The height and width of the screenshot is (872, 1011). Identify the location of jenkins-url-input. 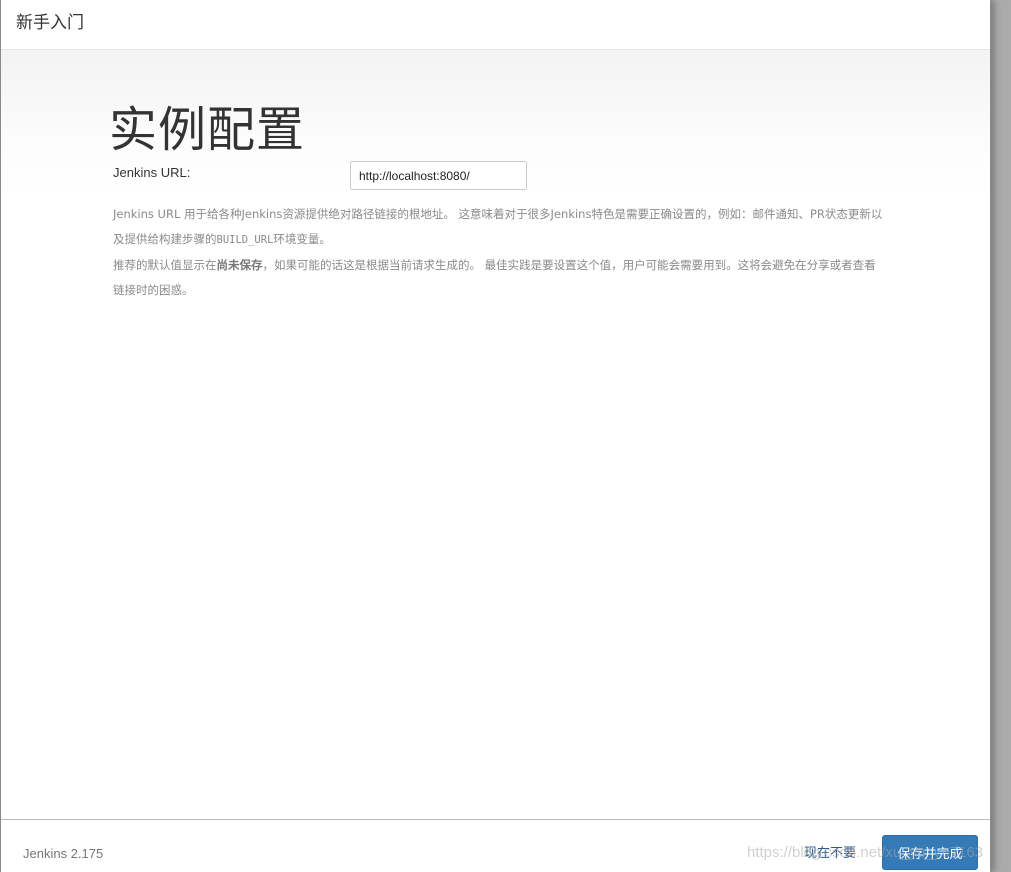
(438, 175).